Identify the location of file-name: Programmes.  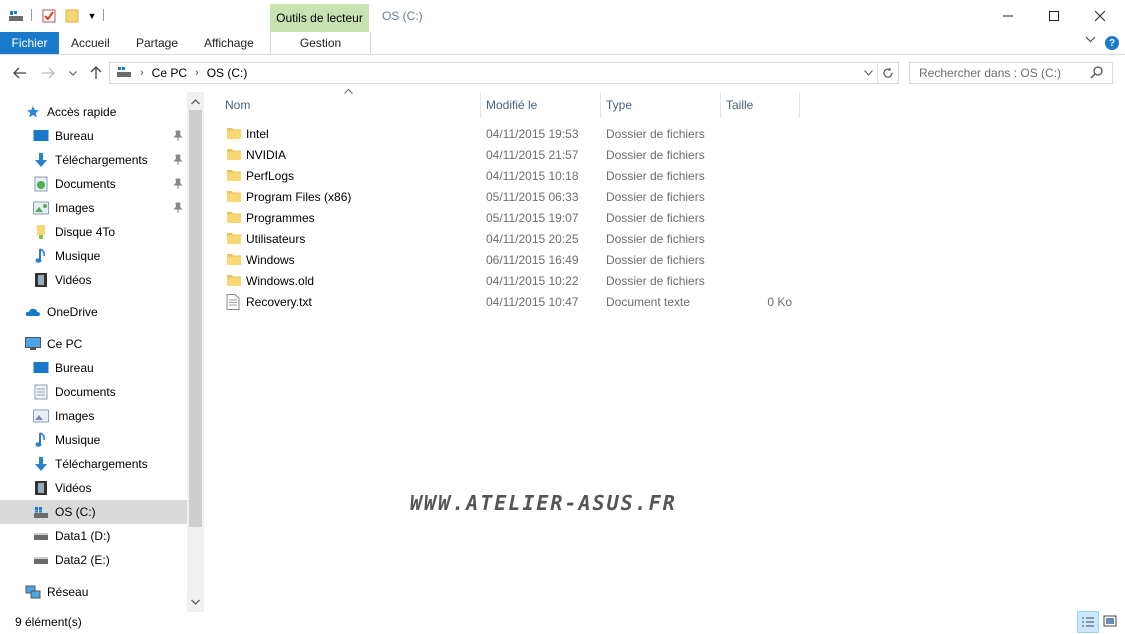
(280, 218).